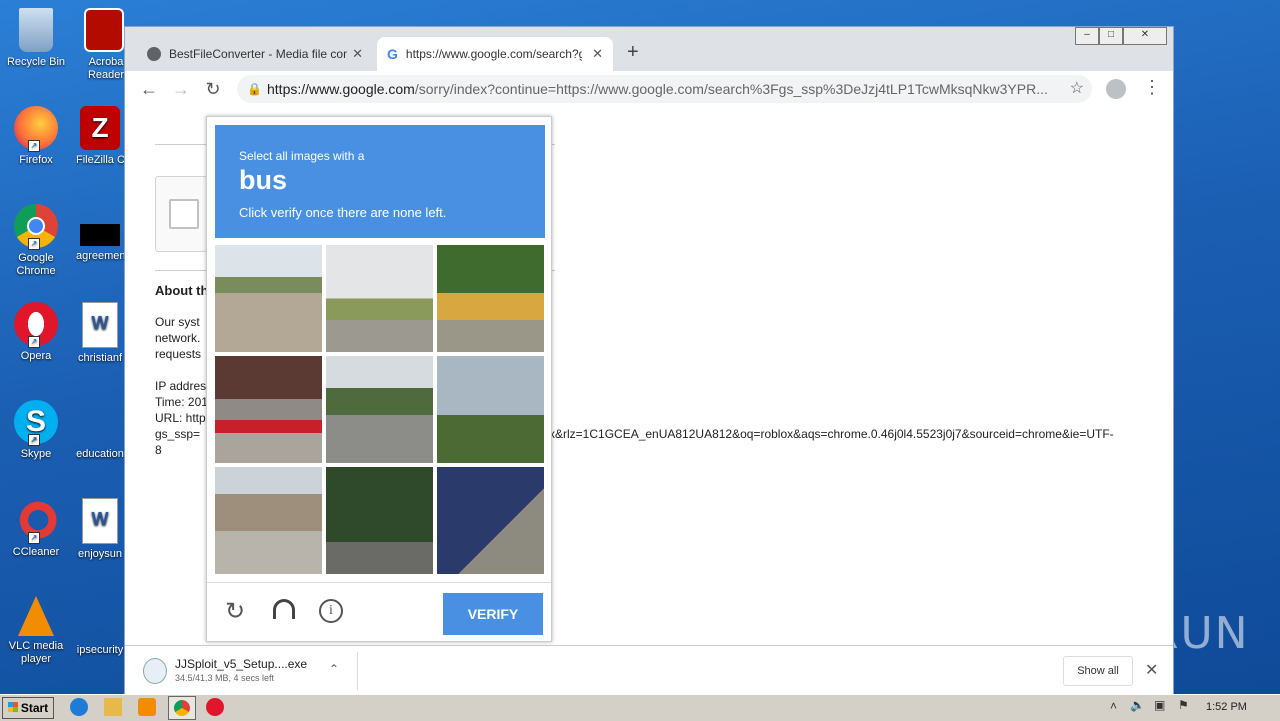 This screenshot has height=721, width=1280. I want to click on url-tail-line-2: 8, so click(158, 450).